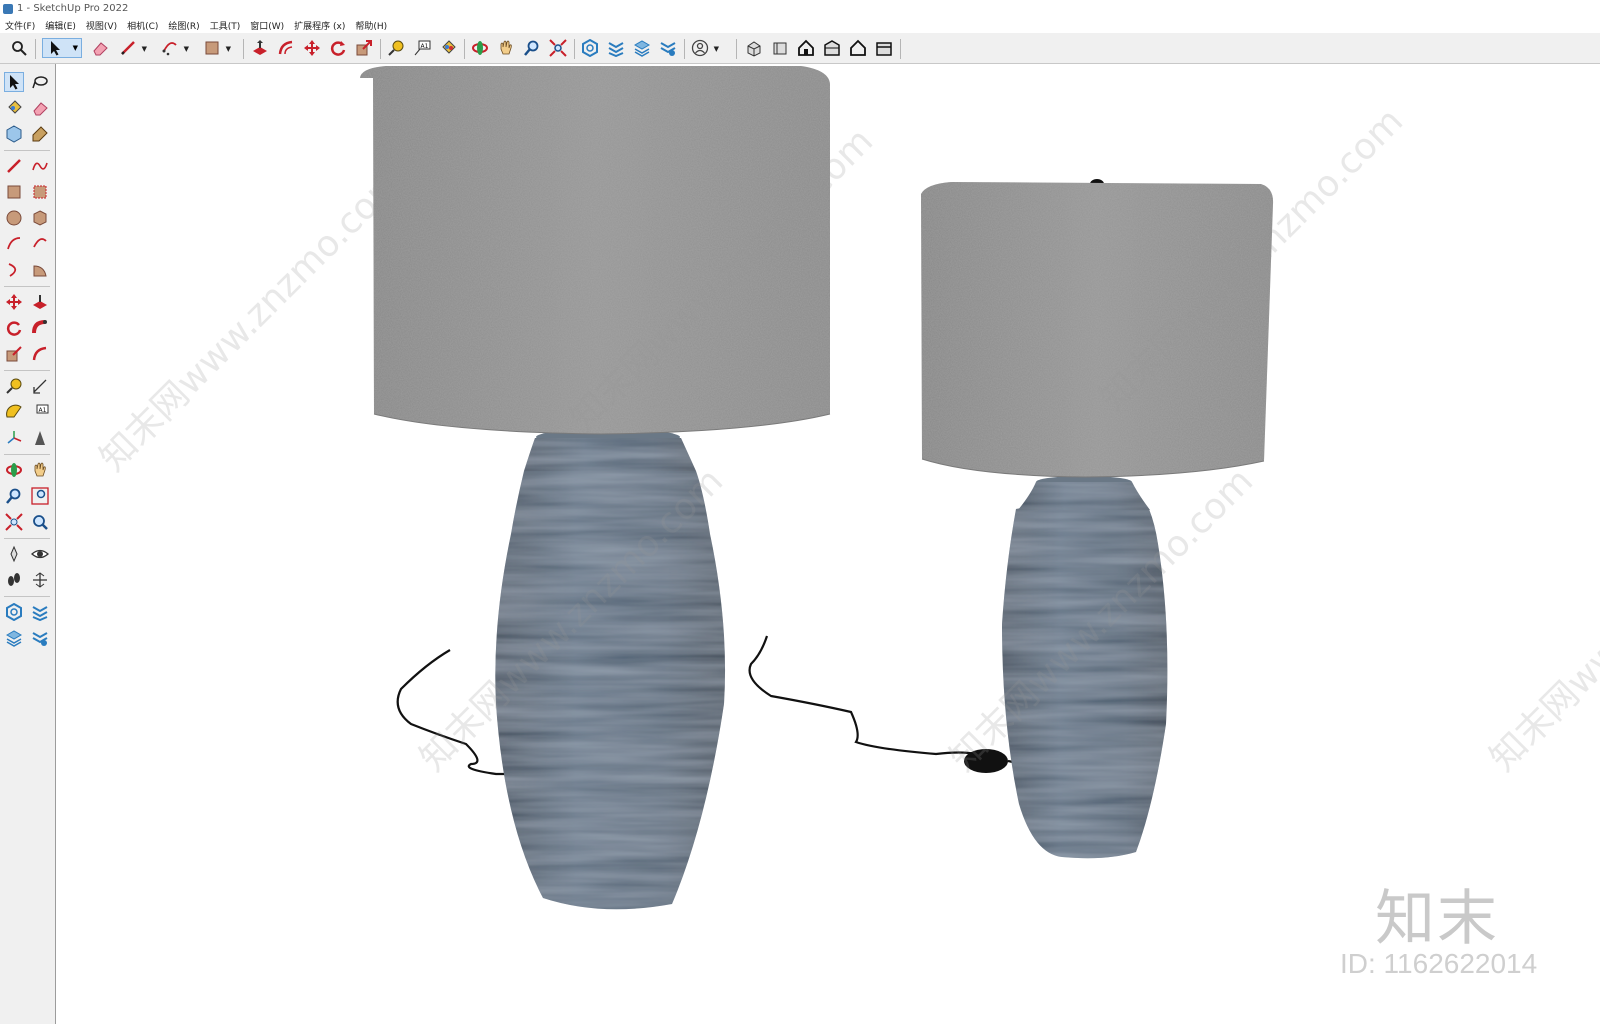 The height and width of the screenshot is (1024, 1600). What do you see at coordinates (14, 166) in the screenshot?
I see `line-pencil-icon` at bounding box center [14, 166].